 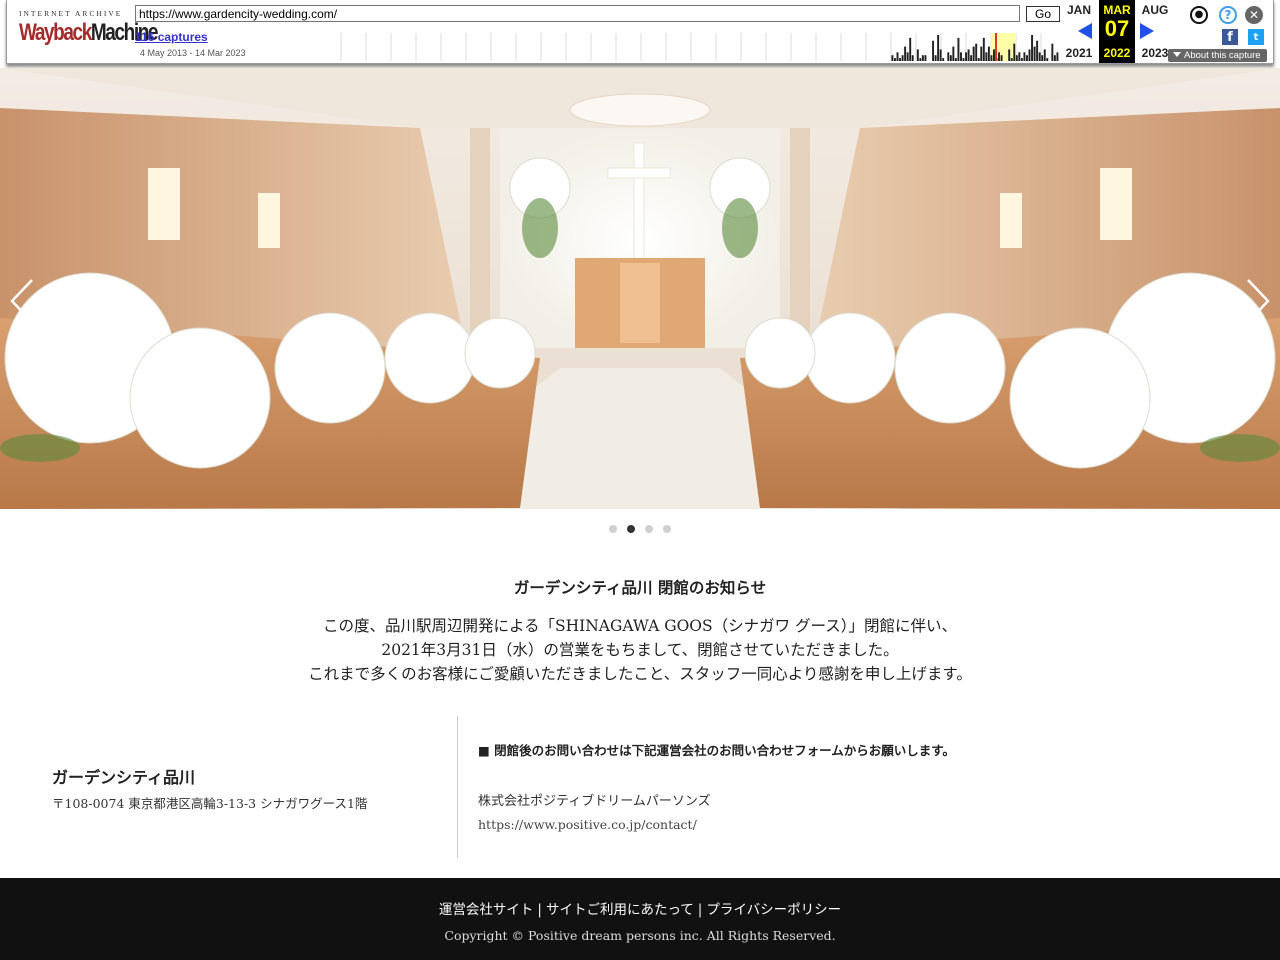 I want to click on user-account-icon: ●, so click(x=1199, y=15).